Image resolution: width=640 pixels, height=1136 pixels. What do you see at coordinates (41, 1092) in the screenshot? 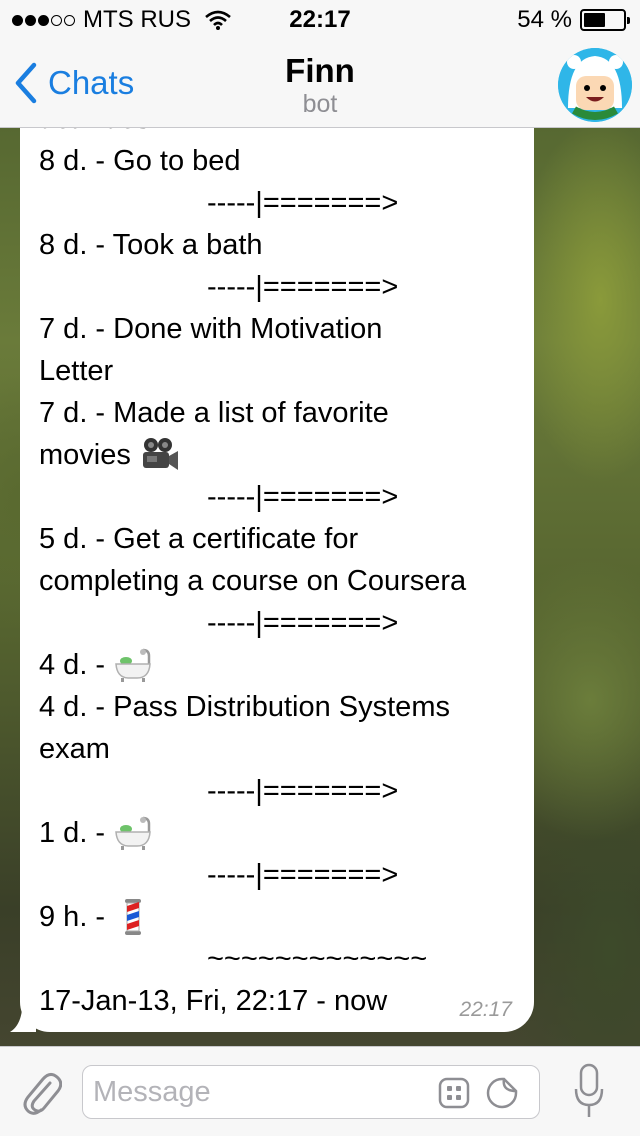
I see `paperclip-icon` at bounding box center [41, 1092].